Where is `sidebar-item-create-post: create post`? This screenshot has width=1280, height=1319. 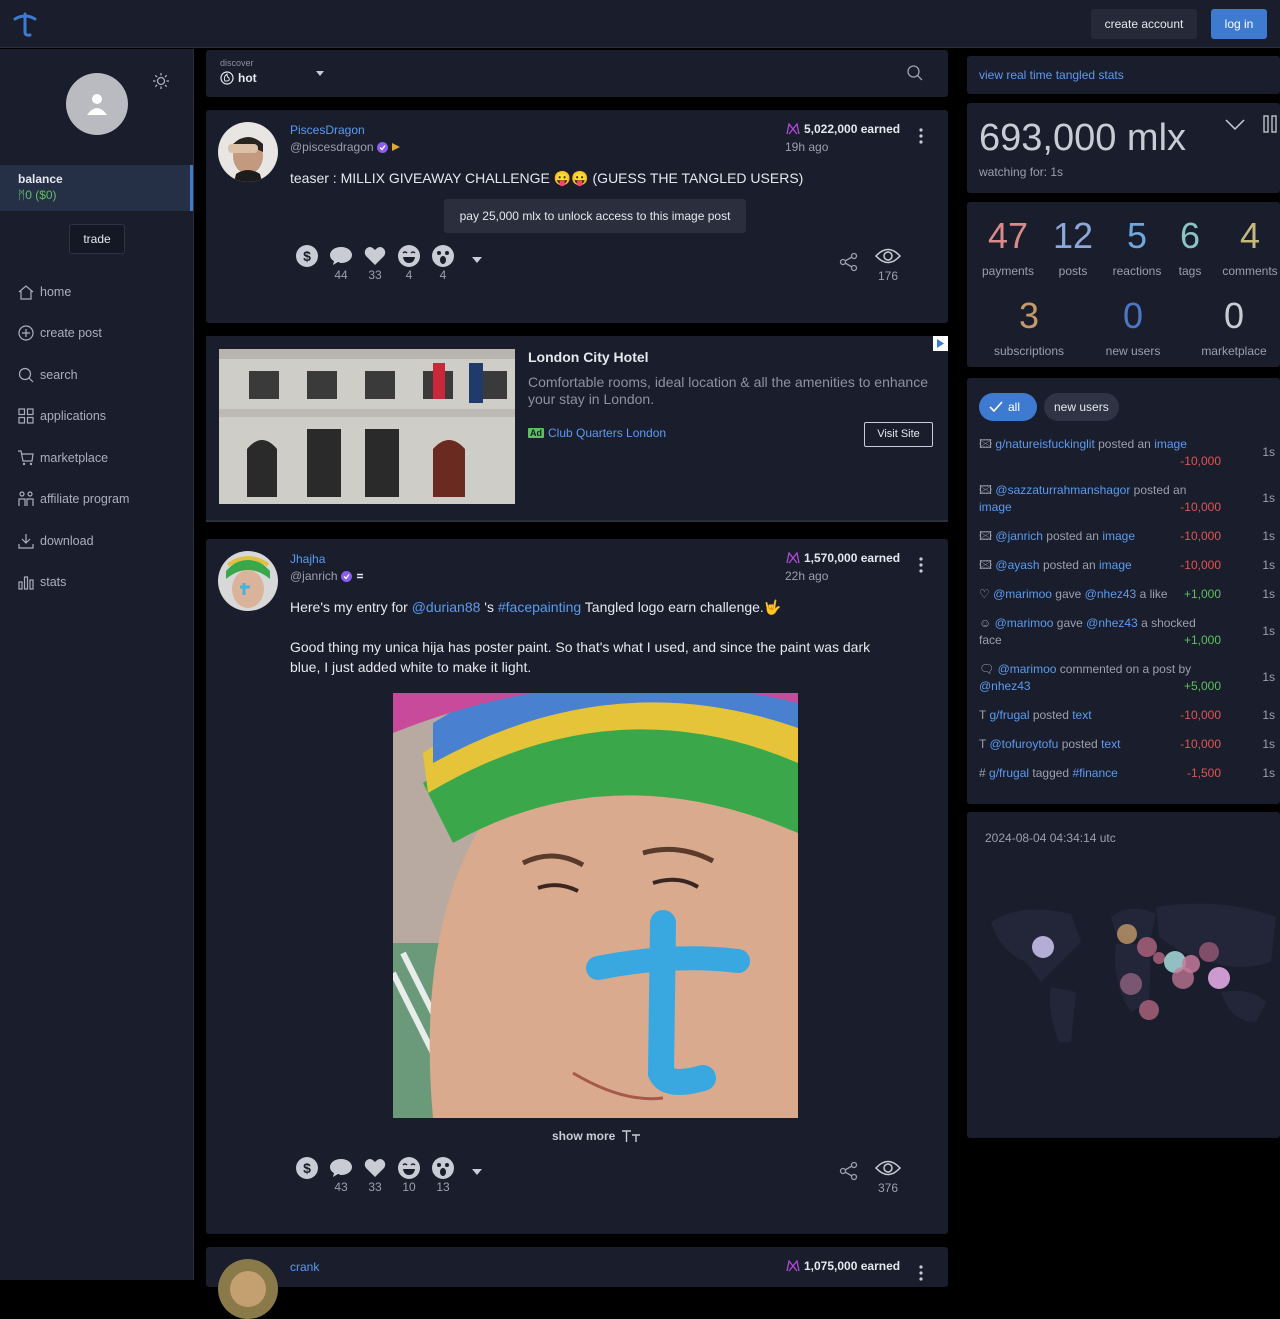
sidebar-item-create-post: create post is located at coordinates (73, 334).